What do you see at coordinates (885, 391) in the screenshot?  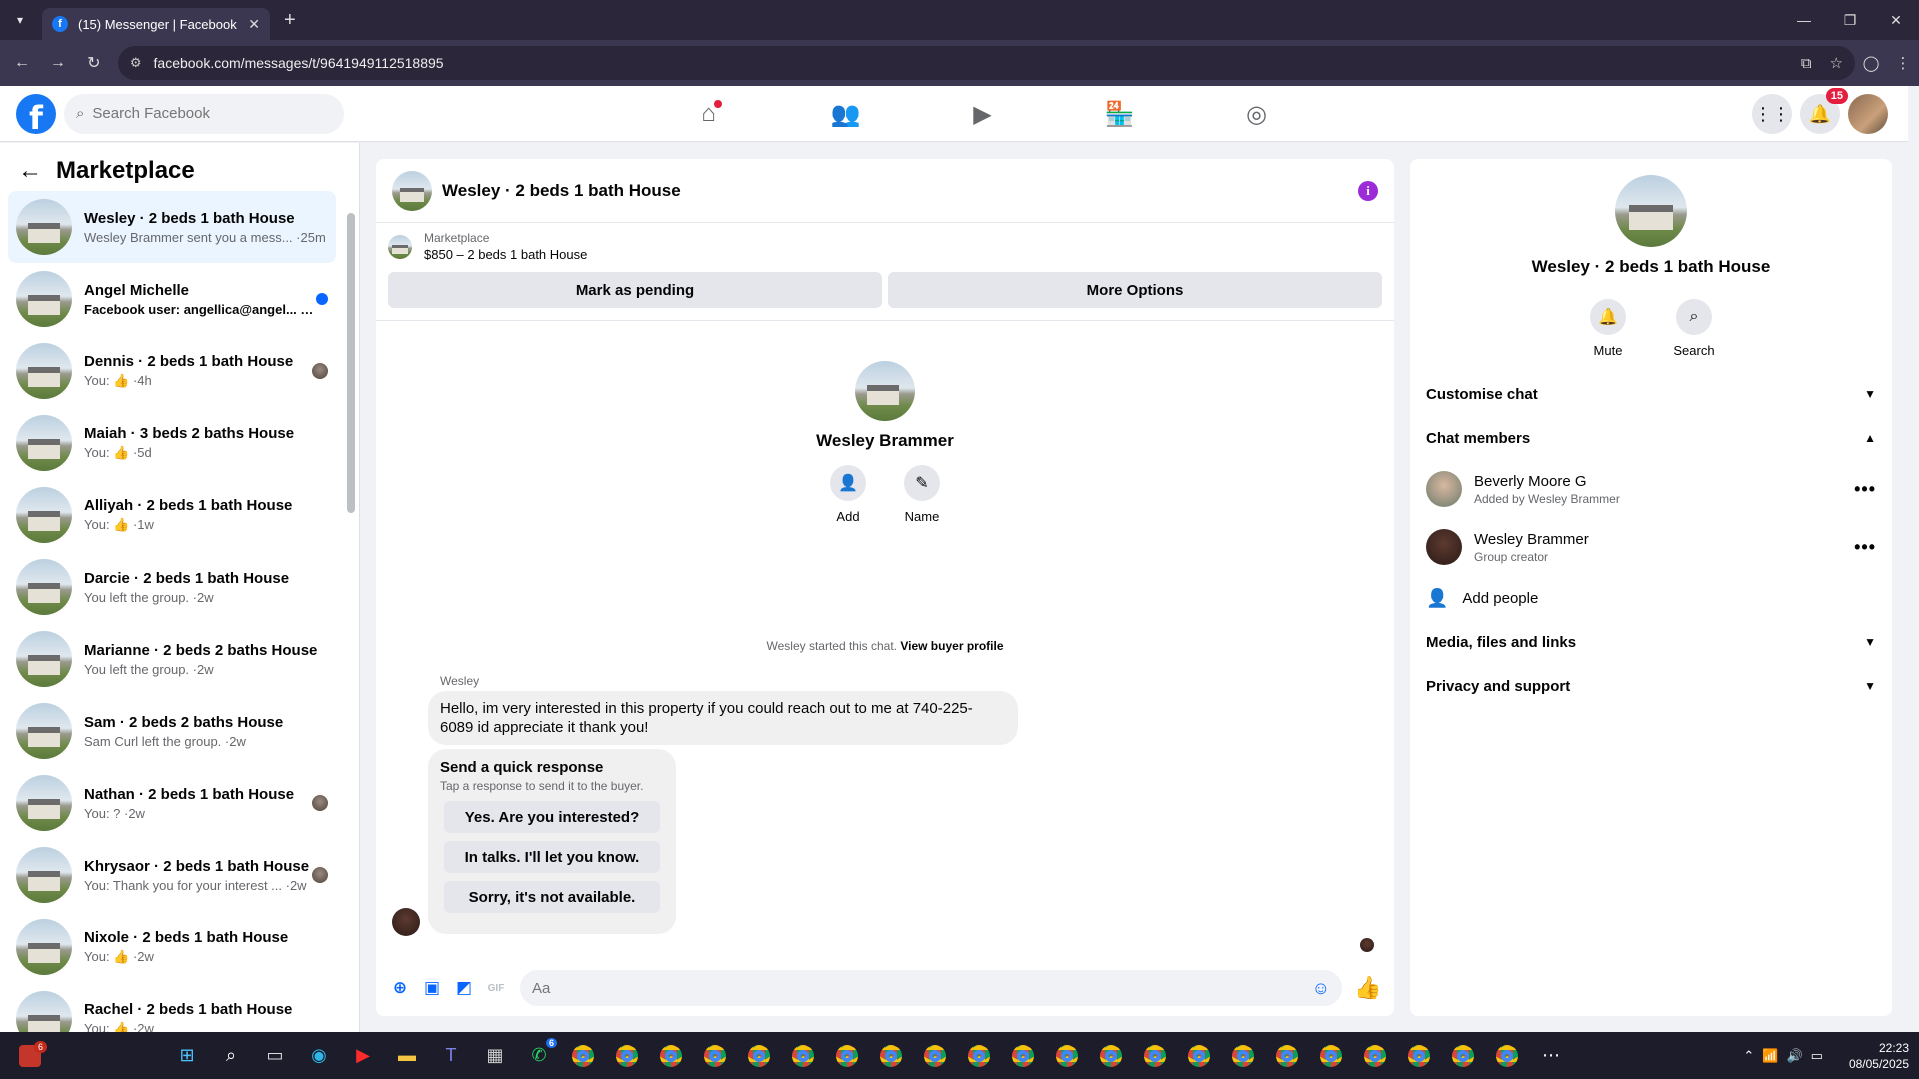 I see `profile-avatar` at bounding box center [885, 391].